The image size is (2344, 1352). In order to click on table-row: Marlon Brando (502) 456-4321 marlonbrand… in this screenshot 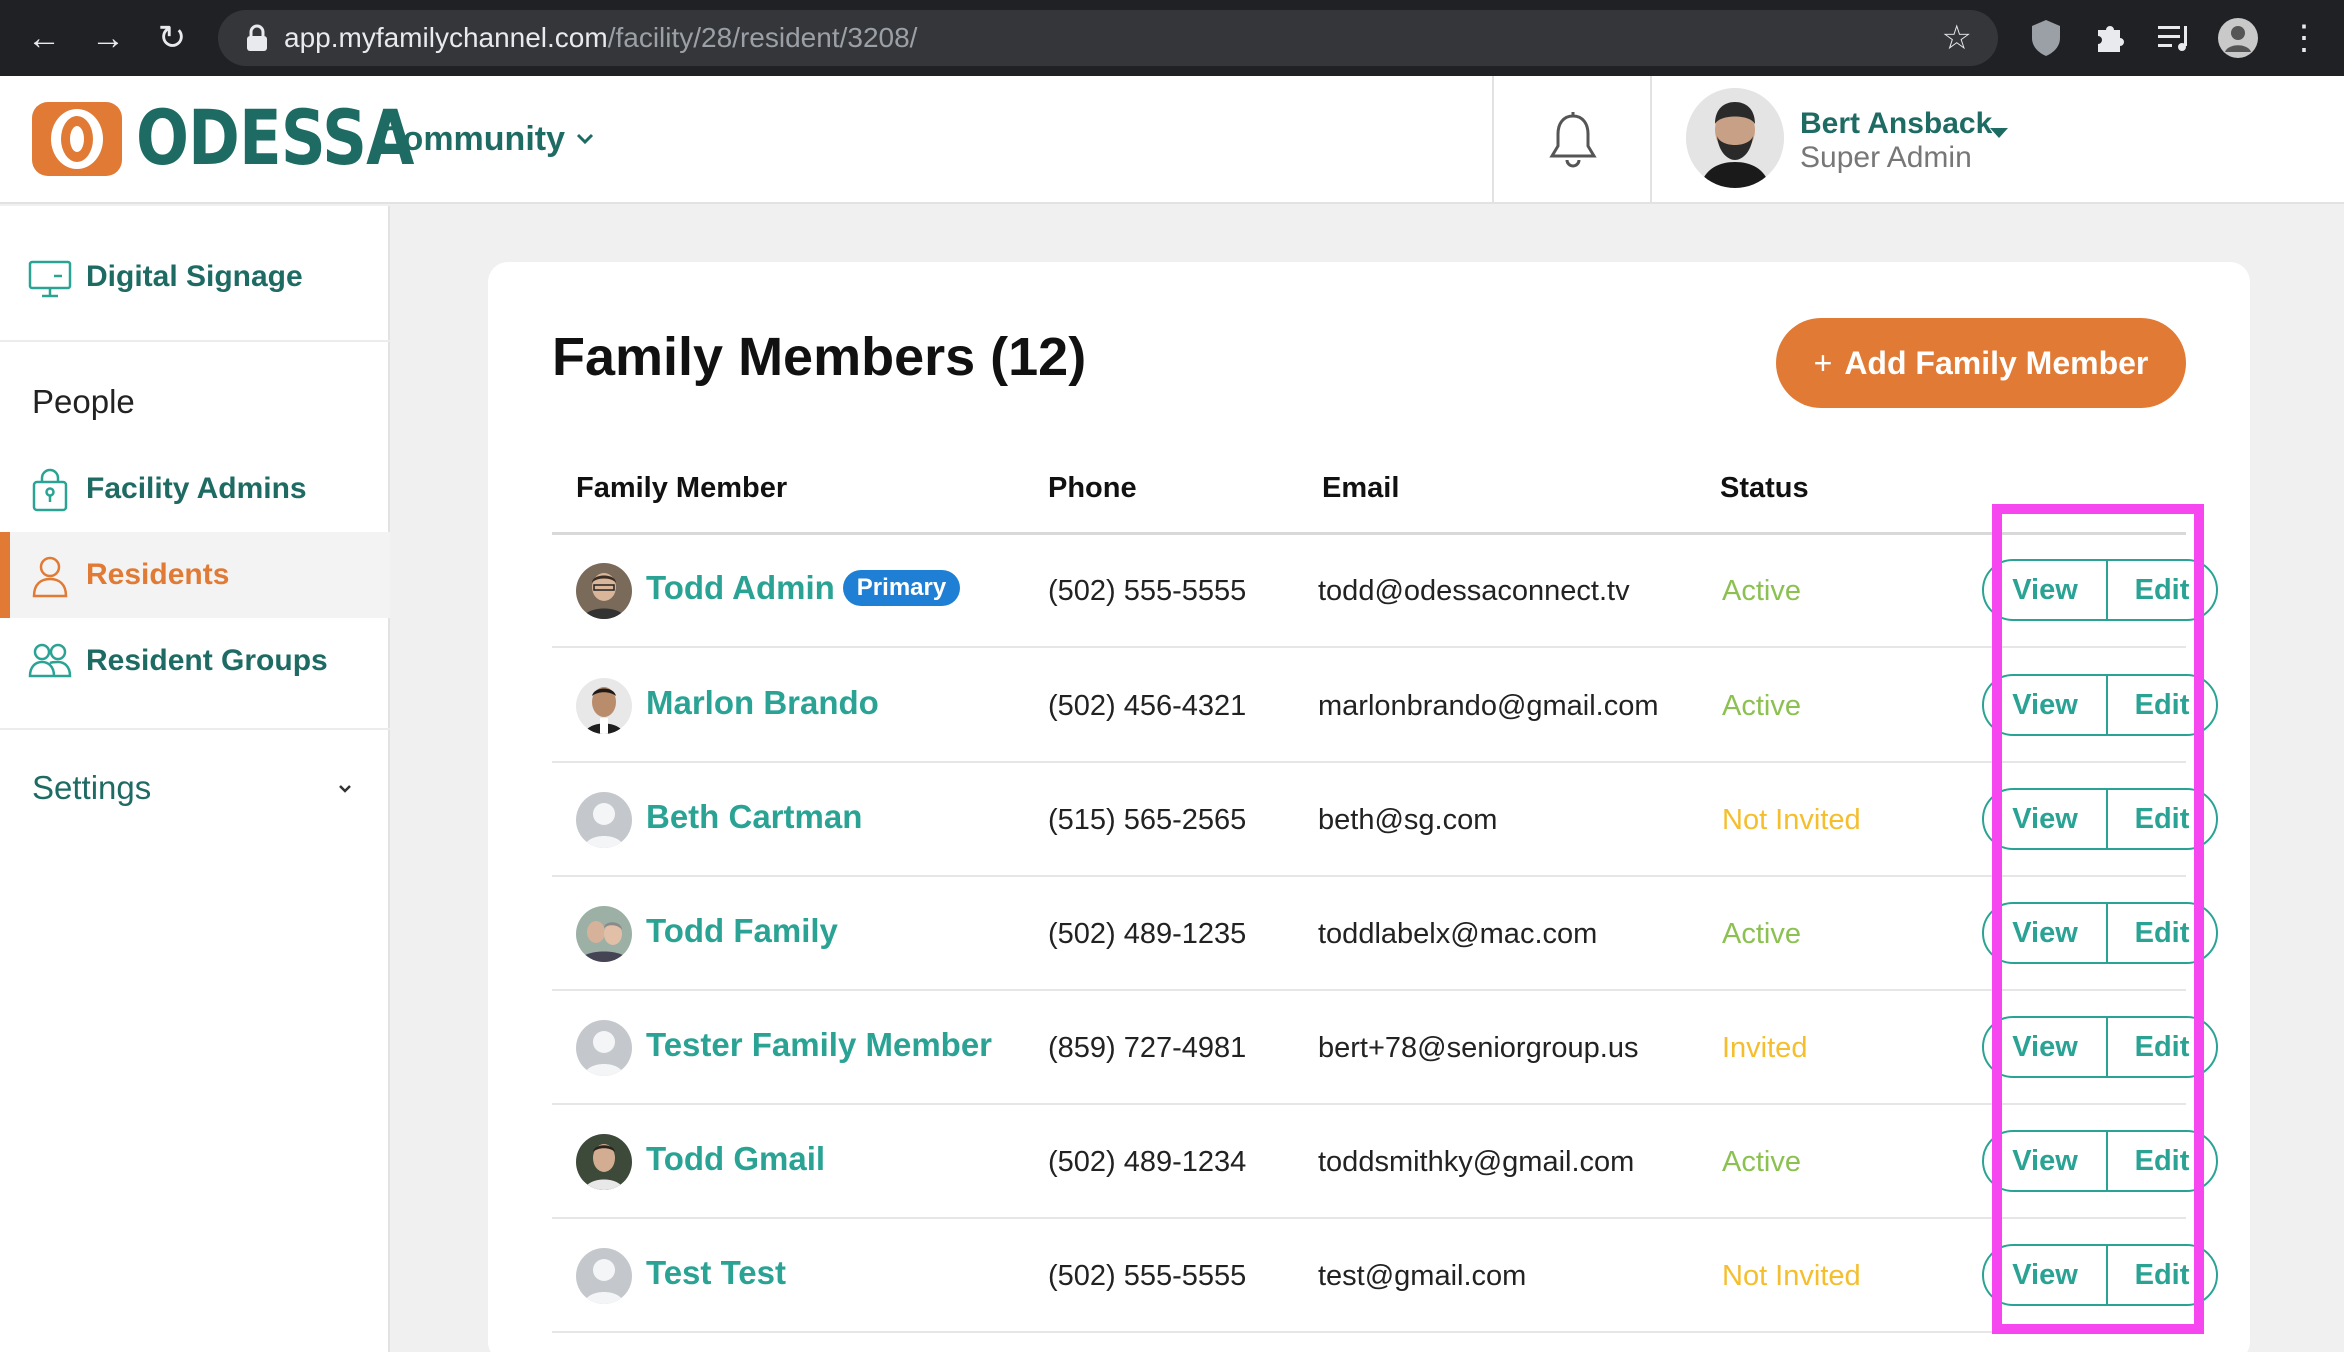, I will do `click(1385, 706)`.